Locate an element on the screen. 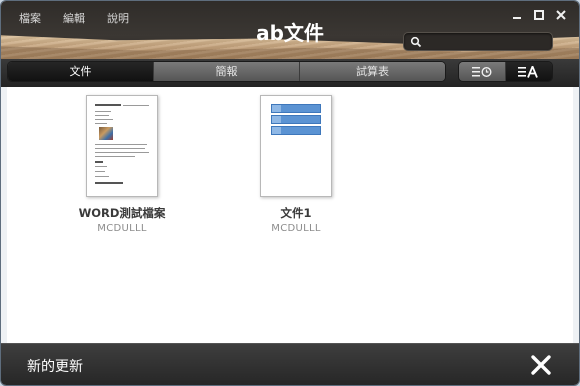 The height and width of the screenshot is (386, 580). sort-by-name-icon is located at coordinates (528, 71).